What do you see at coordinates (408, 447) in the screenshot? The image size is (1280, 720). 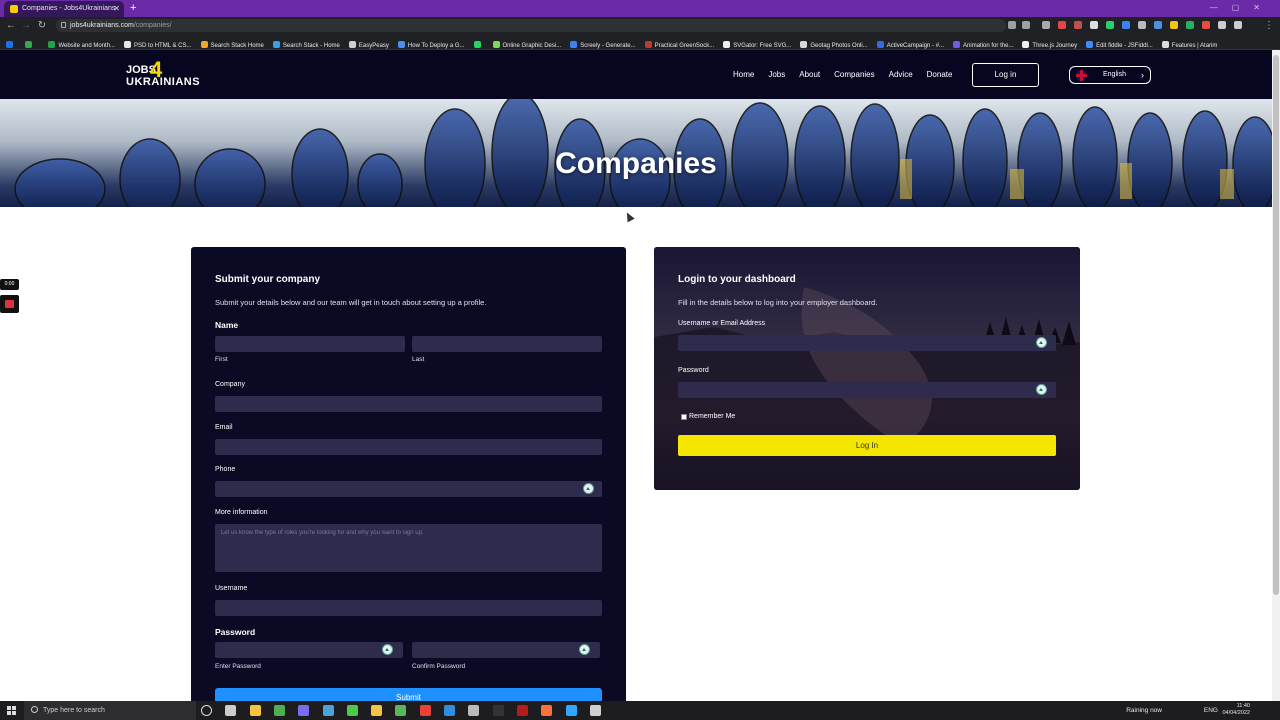 I see `email-input` at bounding box center [408, 447].